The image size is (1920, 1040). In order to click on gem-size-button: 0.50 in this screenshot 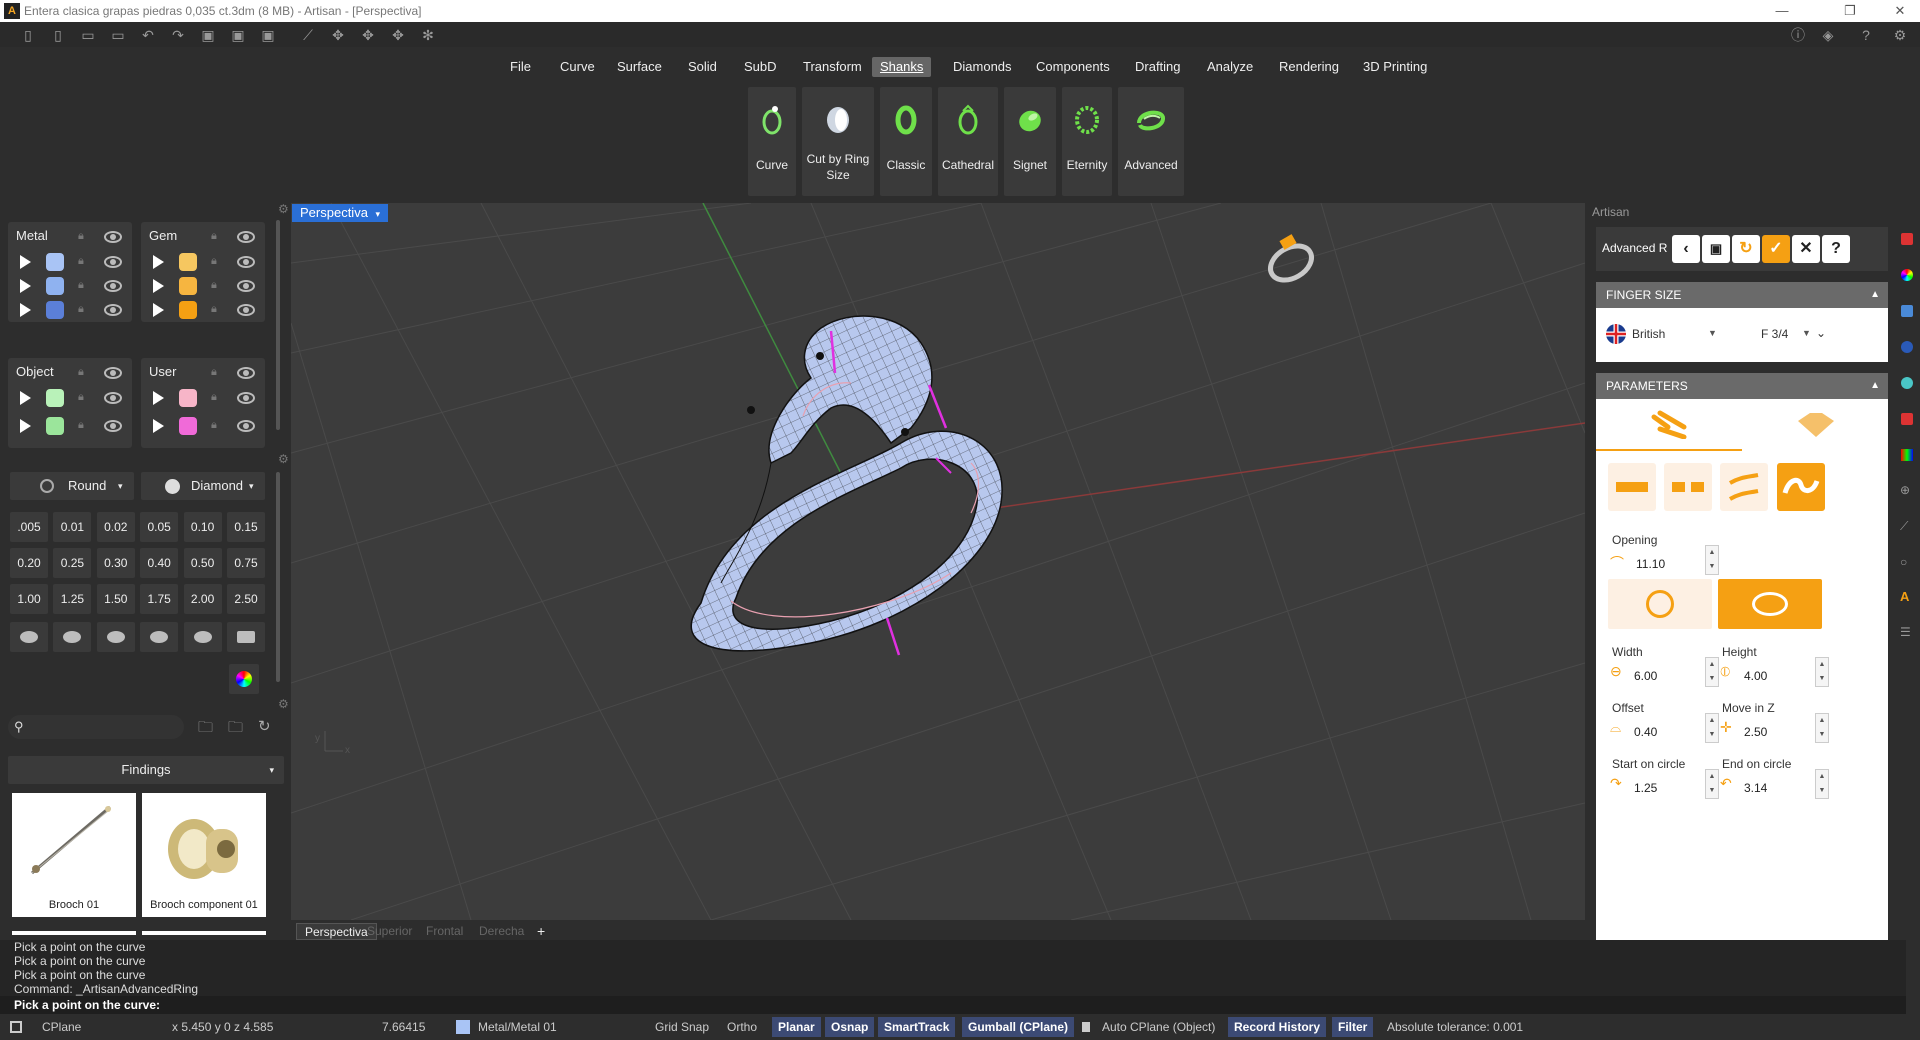, I will do `click(202, 563)`.